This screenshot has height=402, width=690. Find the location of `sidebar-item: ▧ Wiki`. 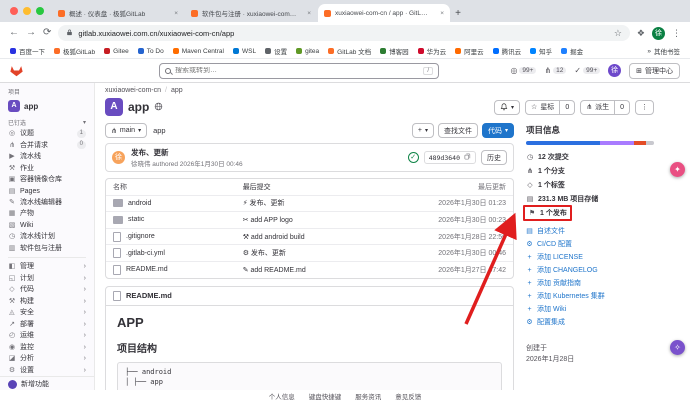

sidebar-item: ▧ Wiki is located at coordinates (47, 225).